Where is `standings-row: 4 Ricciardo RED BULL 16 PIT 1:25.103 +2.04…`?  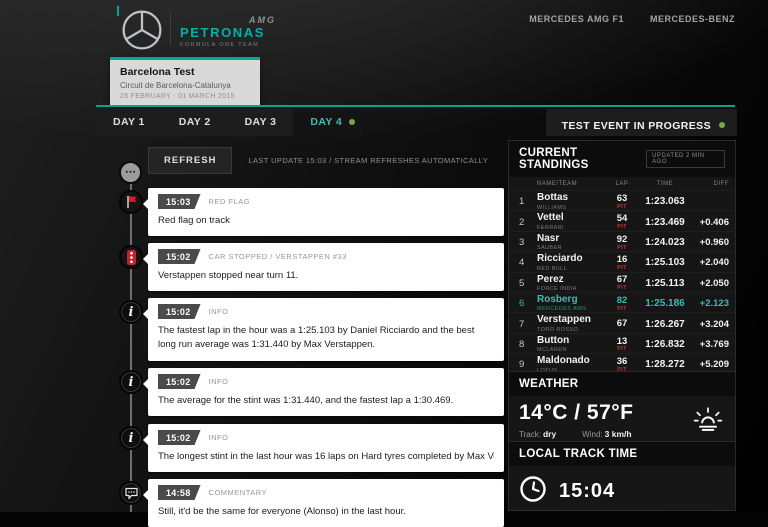 standings-row: 4 Ricciardo RED BULL 16 PIT 1:25.103 +2.04… is located at coordinates (622, 261).